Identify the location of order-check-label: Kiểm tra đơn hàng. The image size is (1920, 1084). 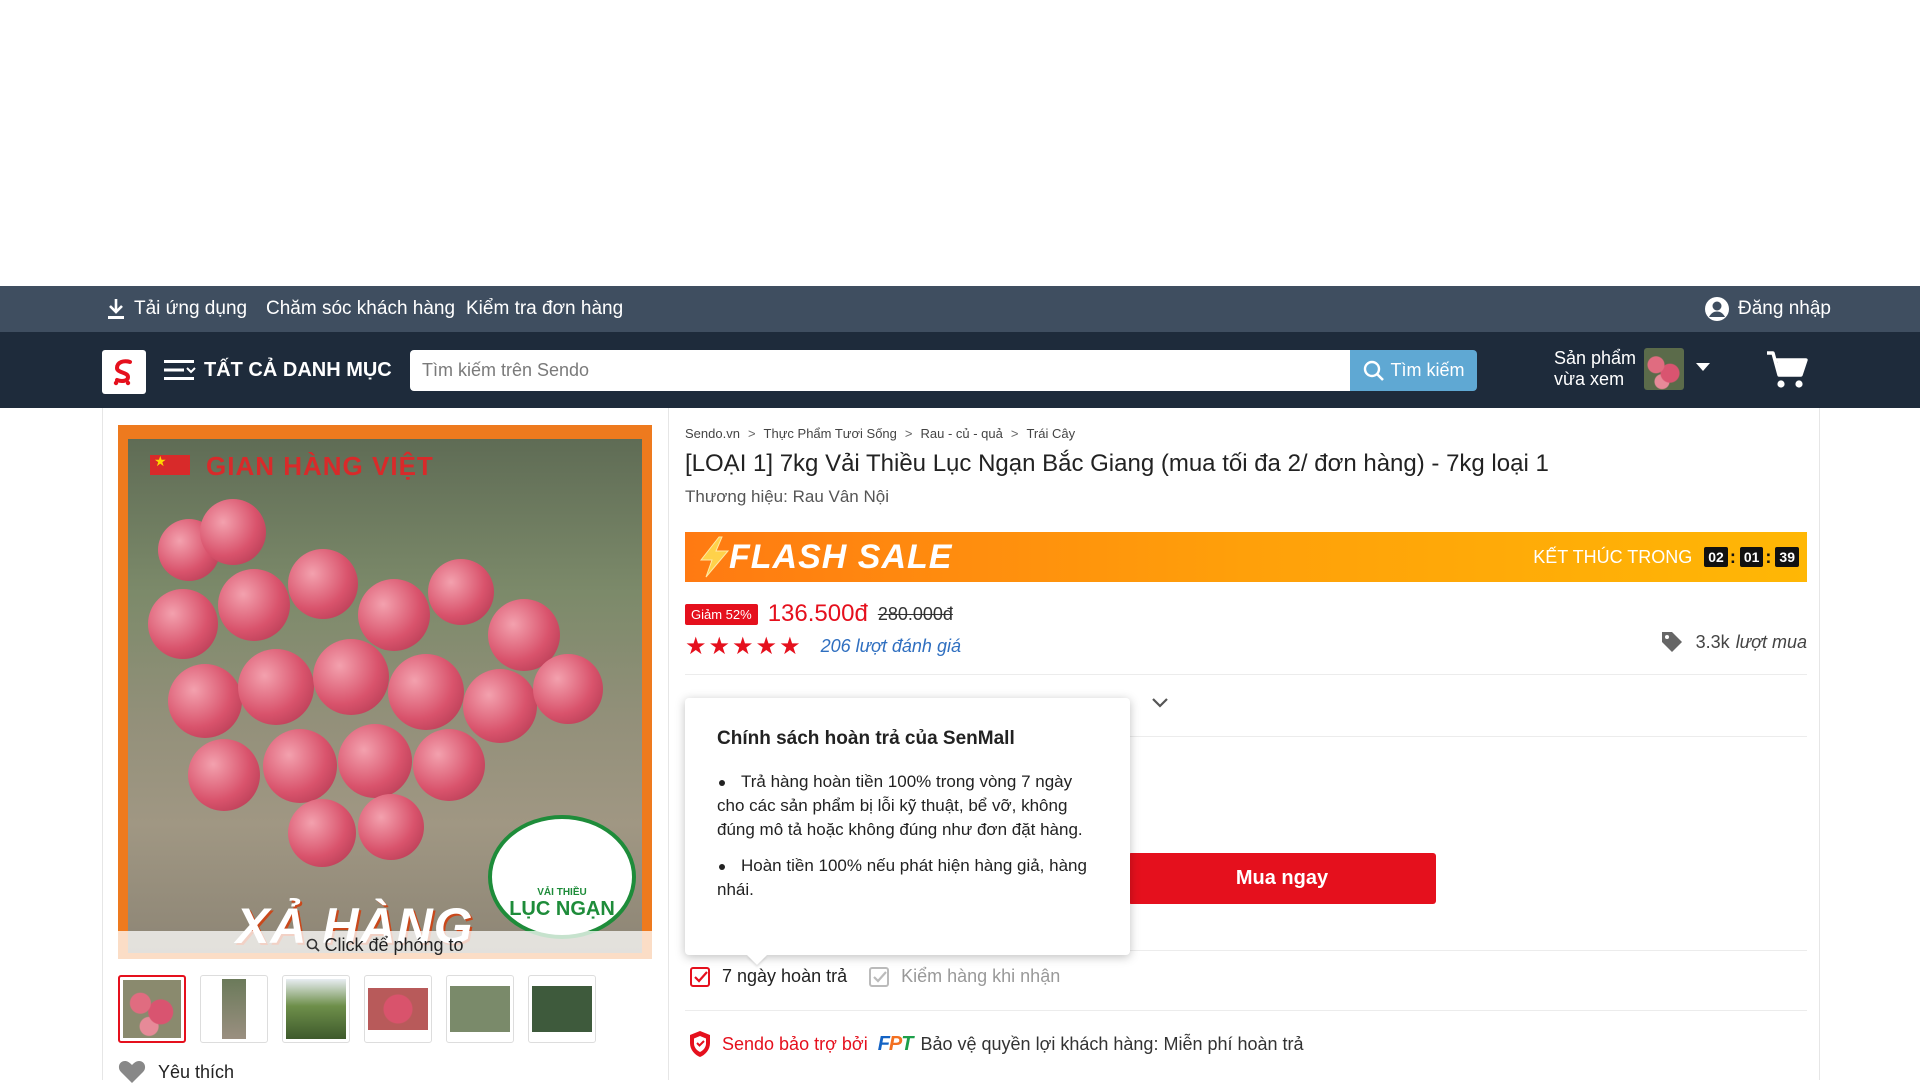
(545, 308).